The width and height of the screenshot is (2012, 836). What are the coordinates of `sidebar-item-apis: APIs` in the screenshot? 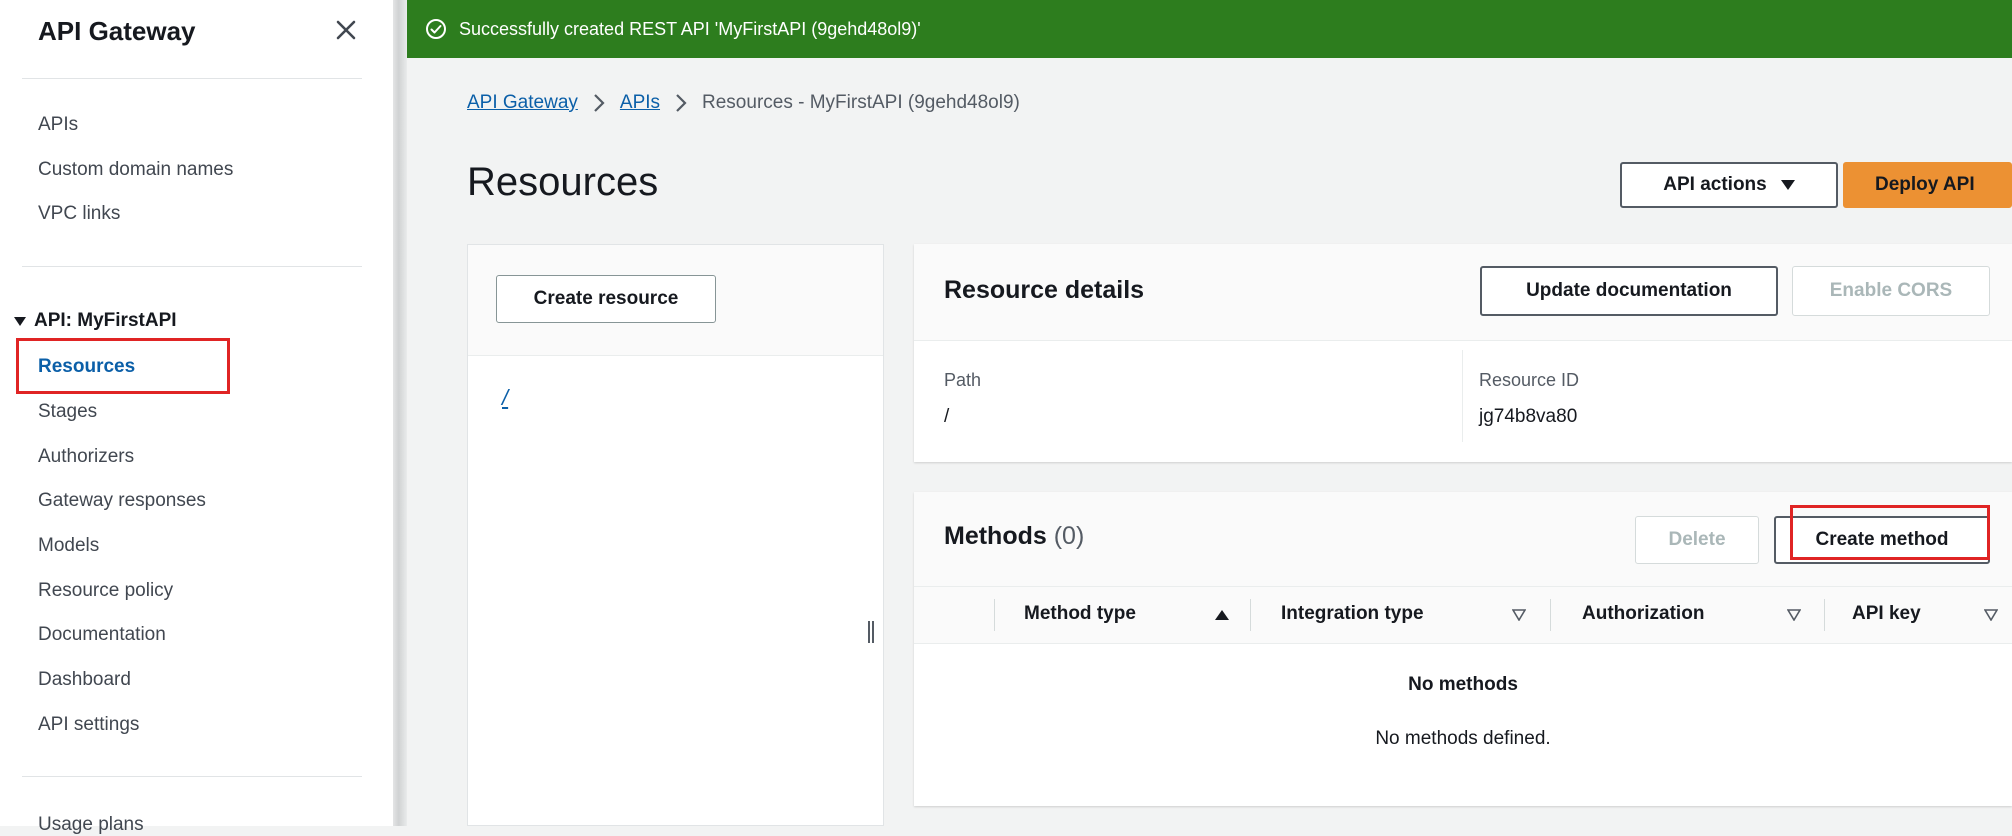 It's located at (58, 125).